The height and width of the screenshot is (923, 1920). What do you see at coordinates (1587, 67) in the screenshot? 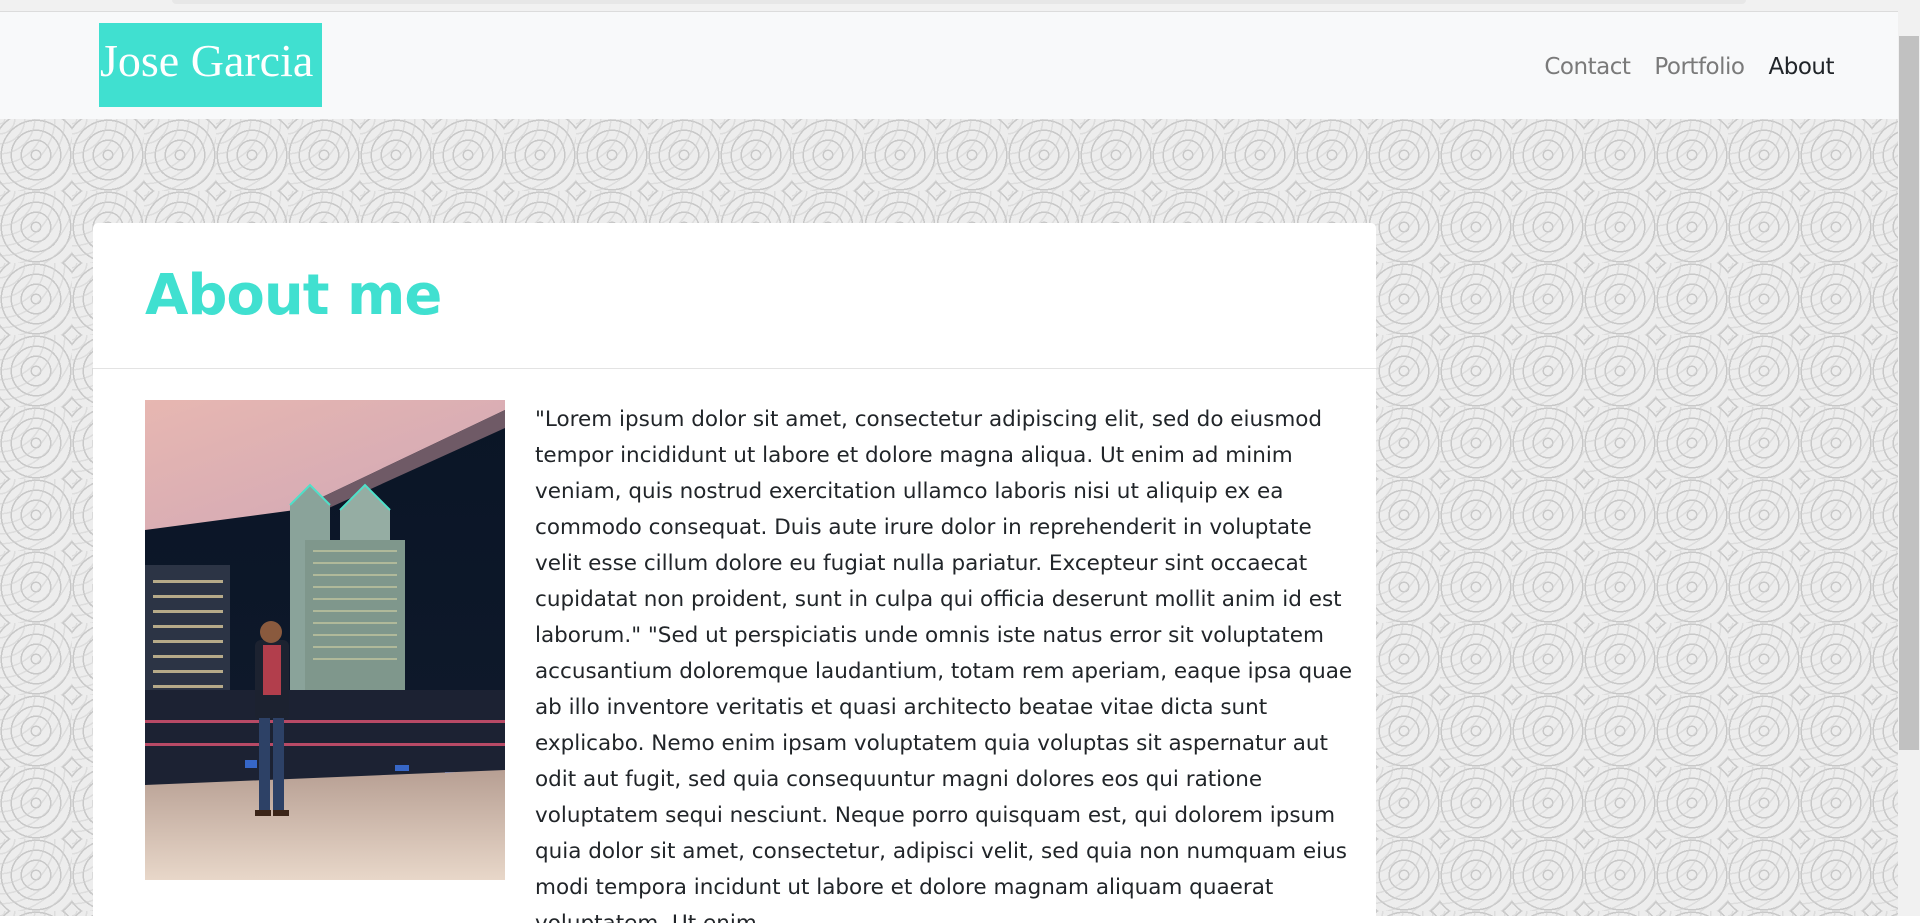
I see `nav-link-contact: Contact` at bounding box center [1587, 67].